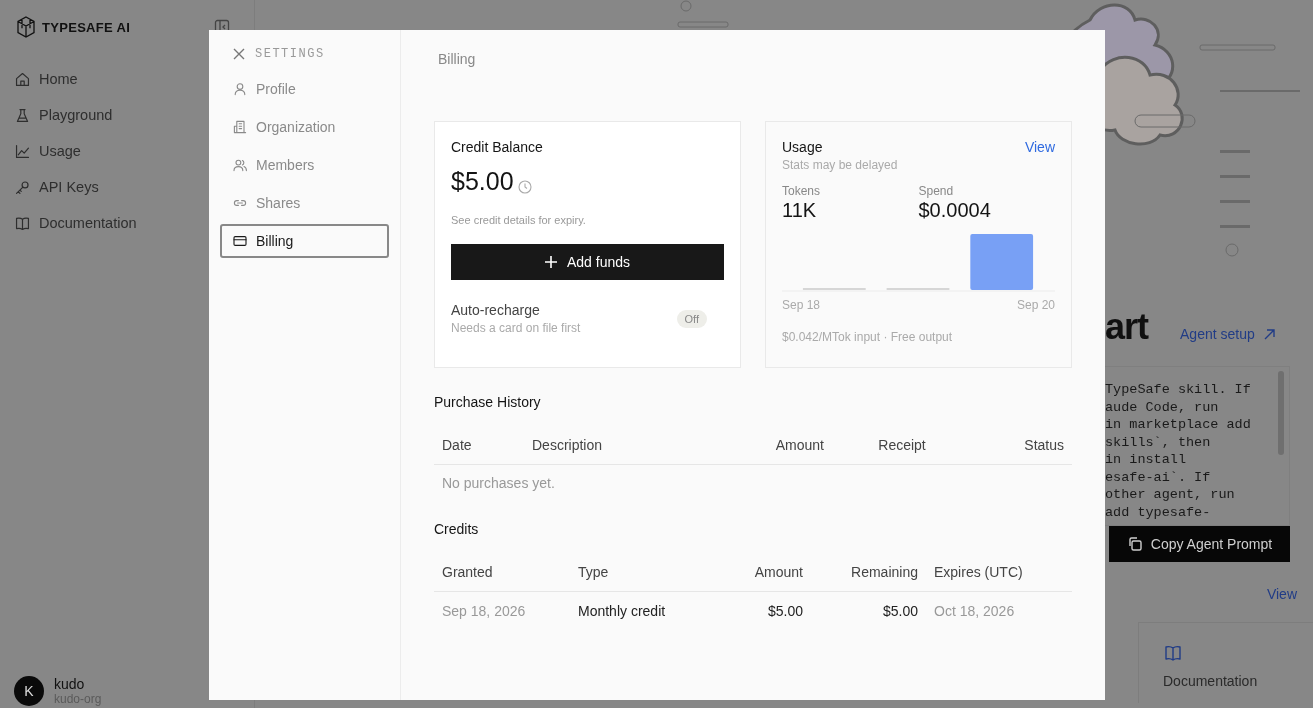  I want to click on usage-subtitle: Stats may be delayed, so click(840, 165).